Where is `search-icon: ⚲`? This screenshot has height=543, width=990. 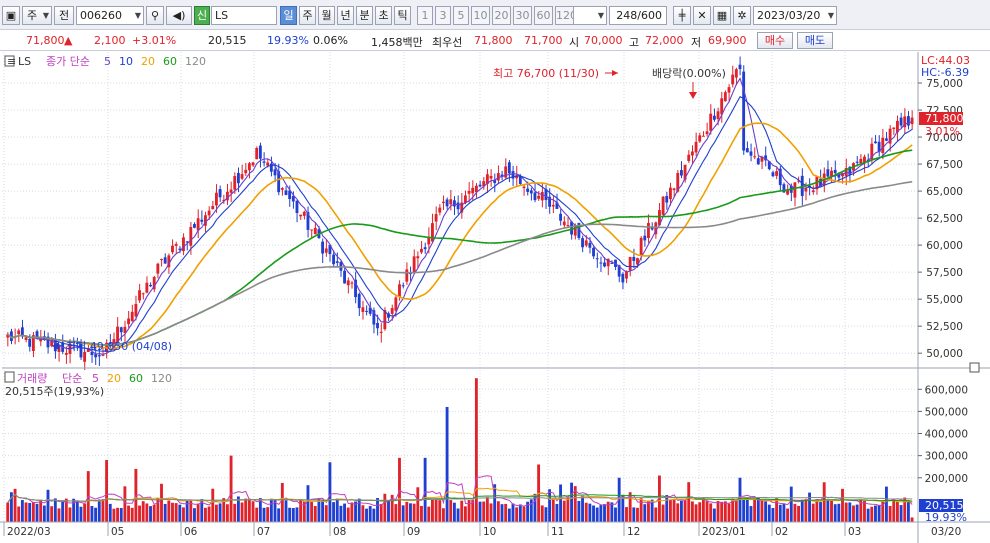 search-icon: ⚲ is located at coordinates (155, 15).